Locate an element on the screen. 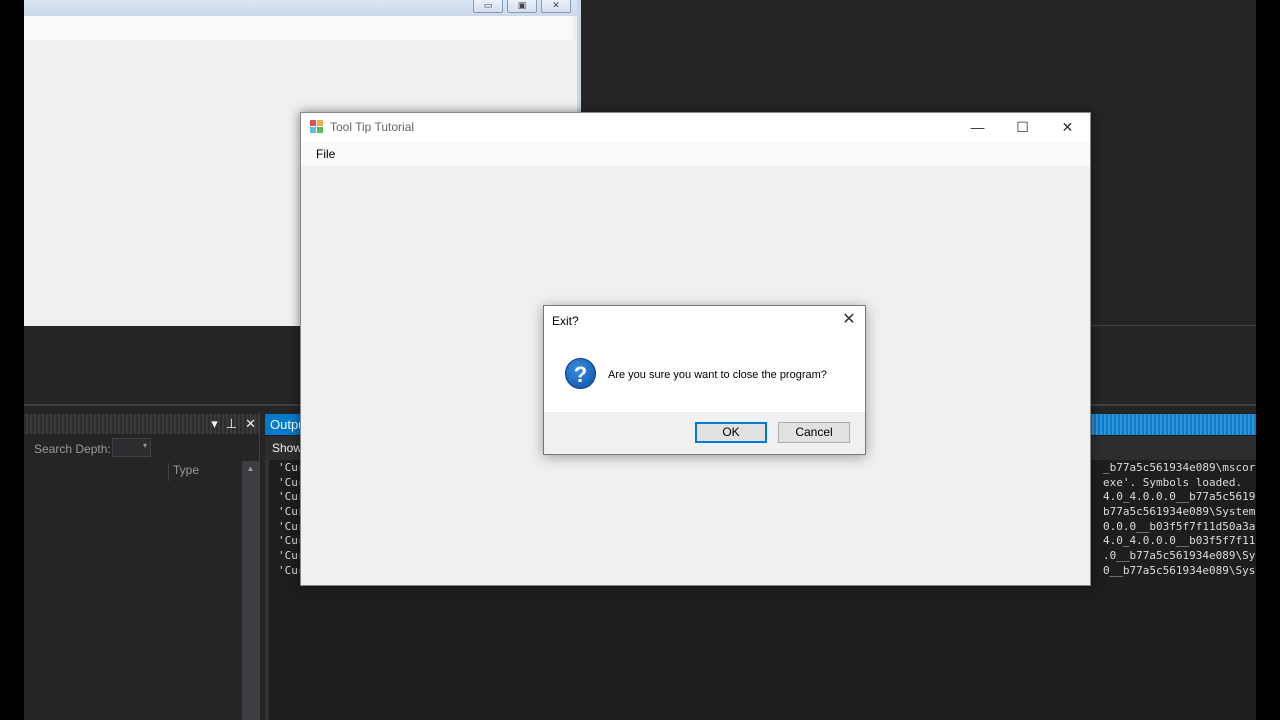 The width and height of the screenshot is (1280, 720). app-menubar: File is located at coordinates (695, 154).